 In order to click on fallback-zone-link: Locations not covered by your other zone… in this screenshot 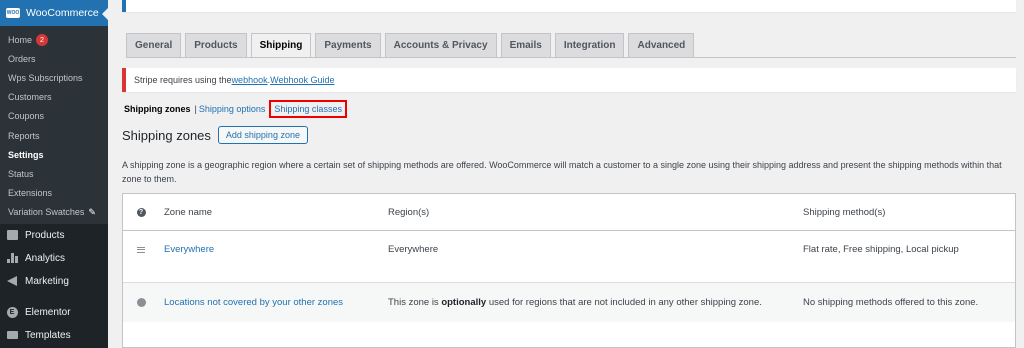, I will do `click(253, 302)`.